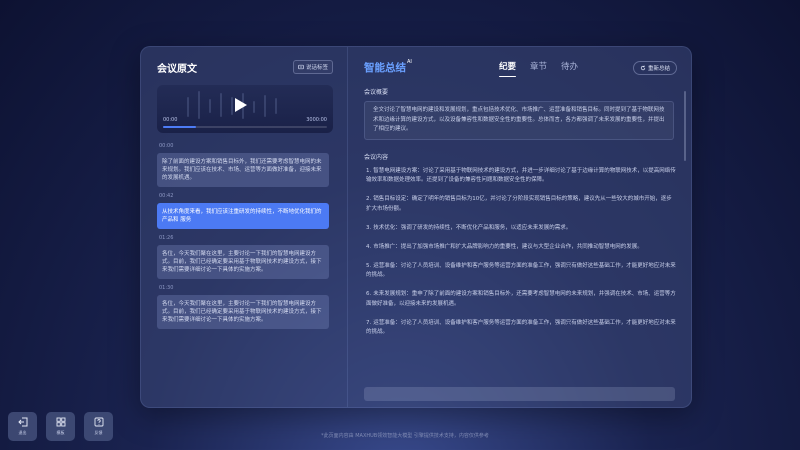 Image resolution: width=800 pixels, height=450 pixels. Describe the element at coordinates (60, 422) in the screenshot. I see `grid-icon` at that location.